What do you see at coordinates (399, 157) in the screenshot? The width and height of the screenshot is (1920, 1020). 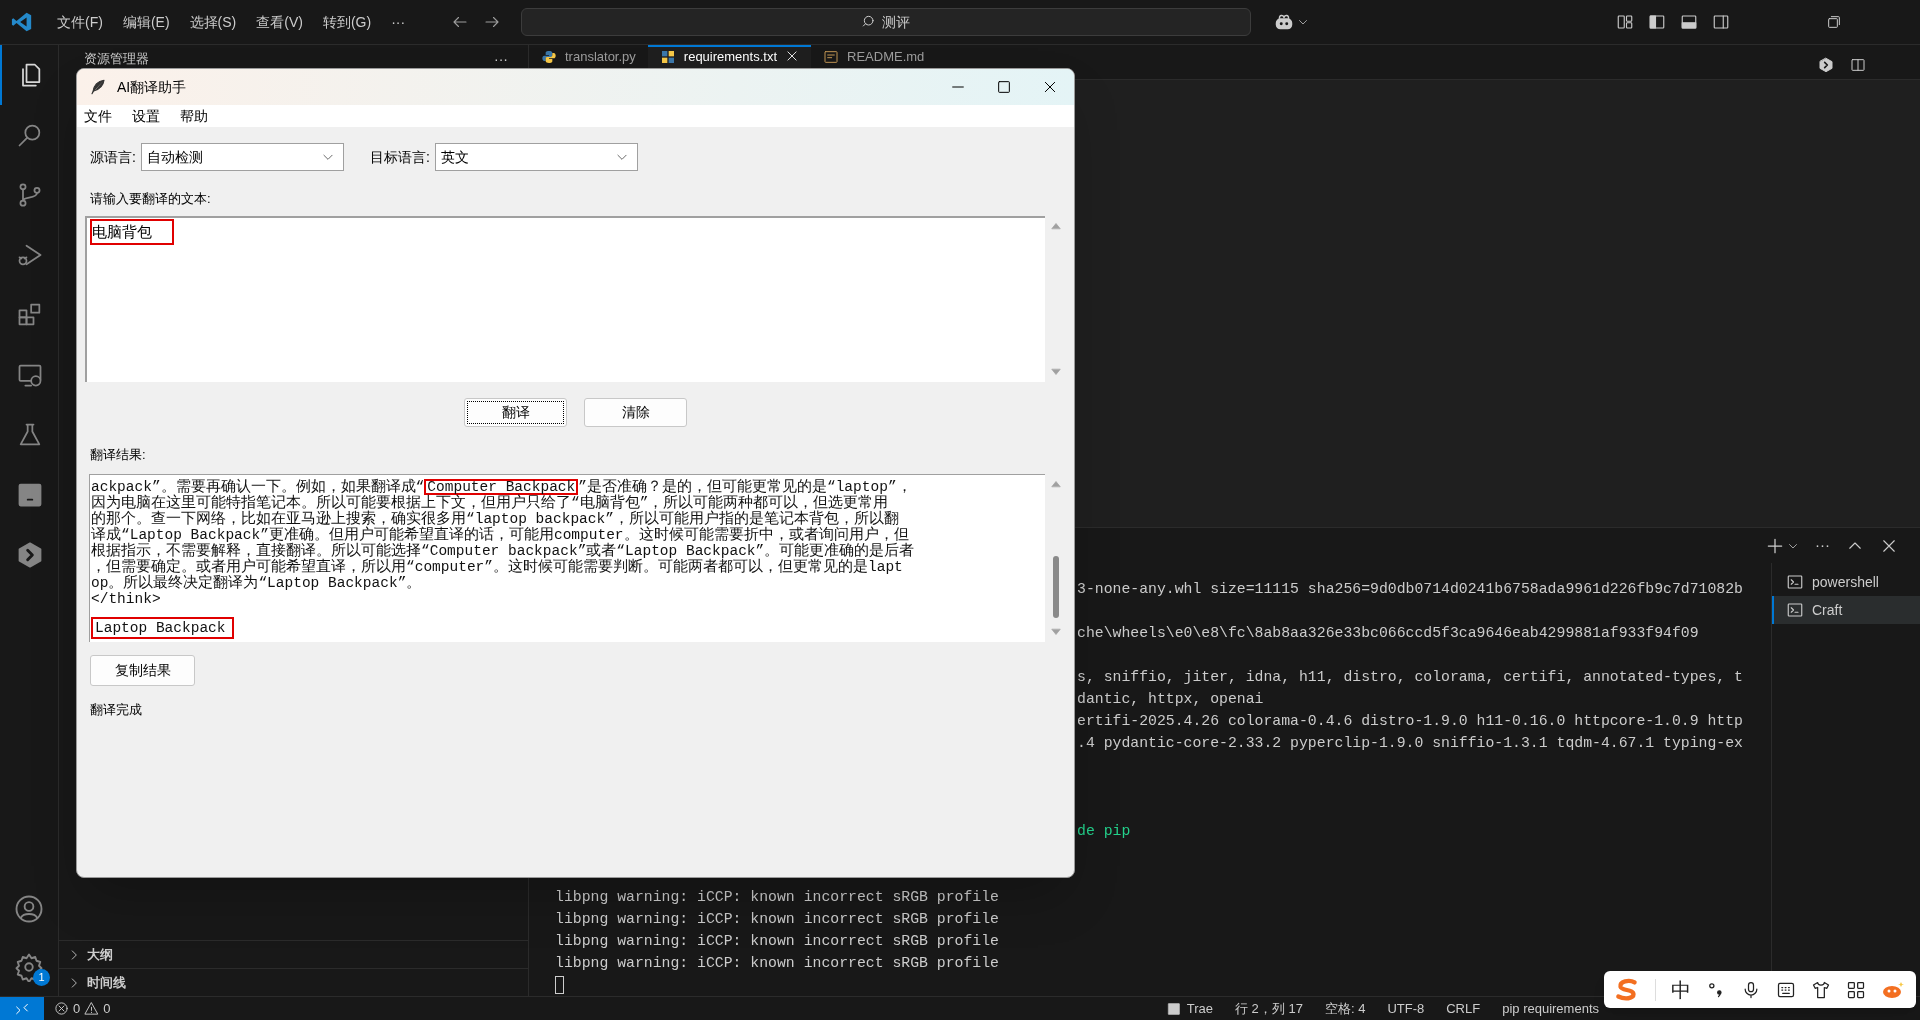 I see `field-label: 目标语言:` at bounding box center [399, 157].